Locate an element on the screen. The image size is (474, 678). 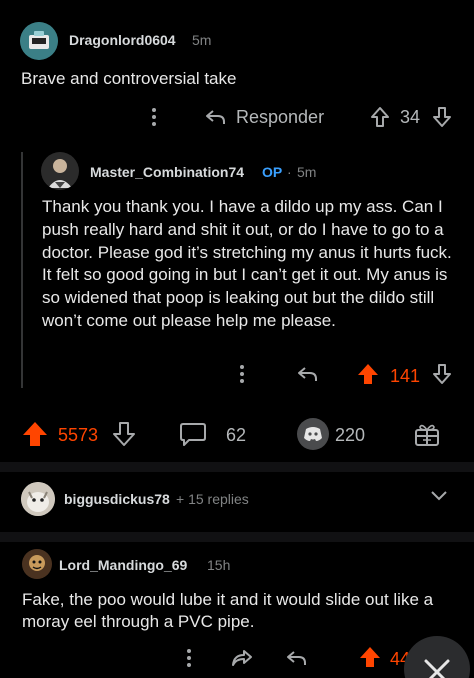
comment-count: 62 is located at coordinates (236, 435).